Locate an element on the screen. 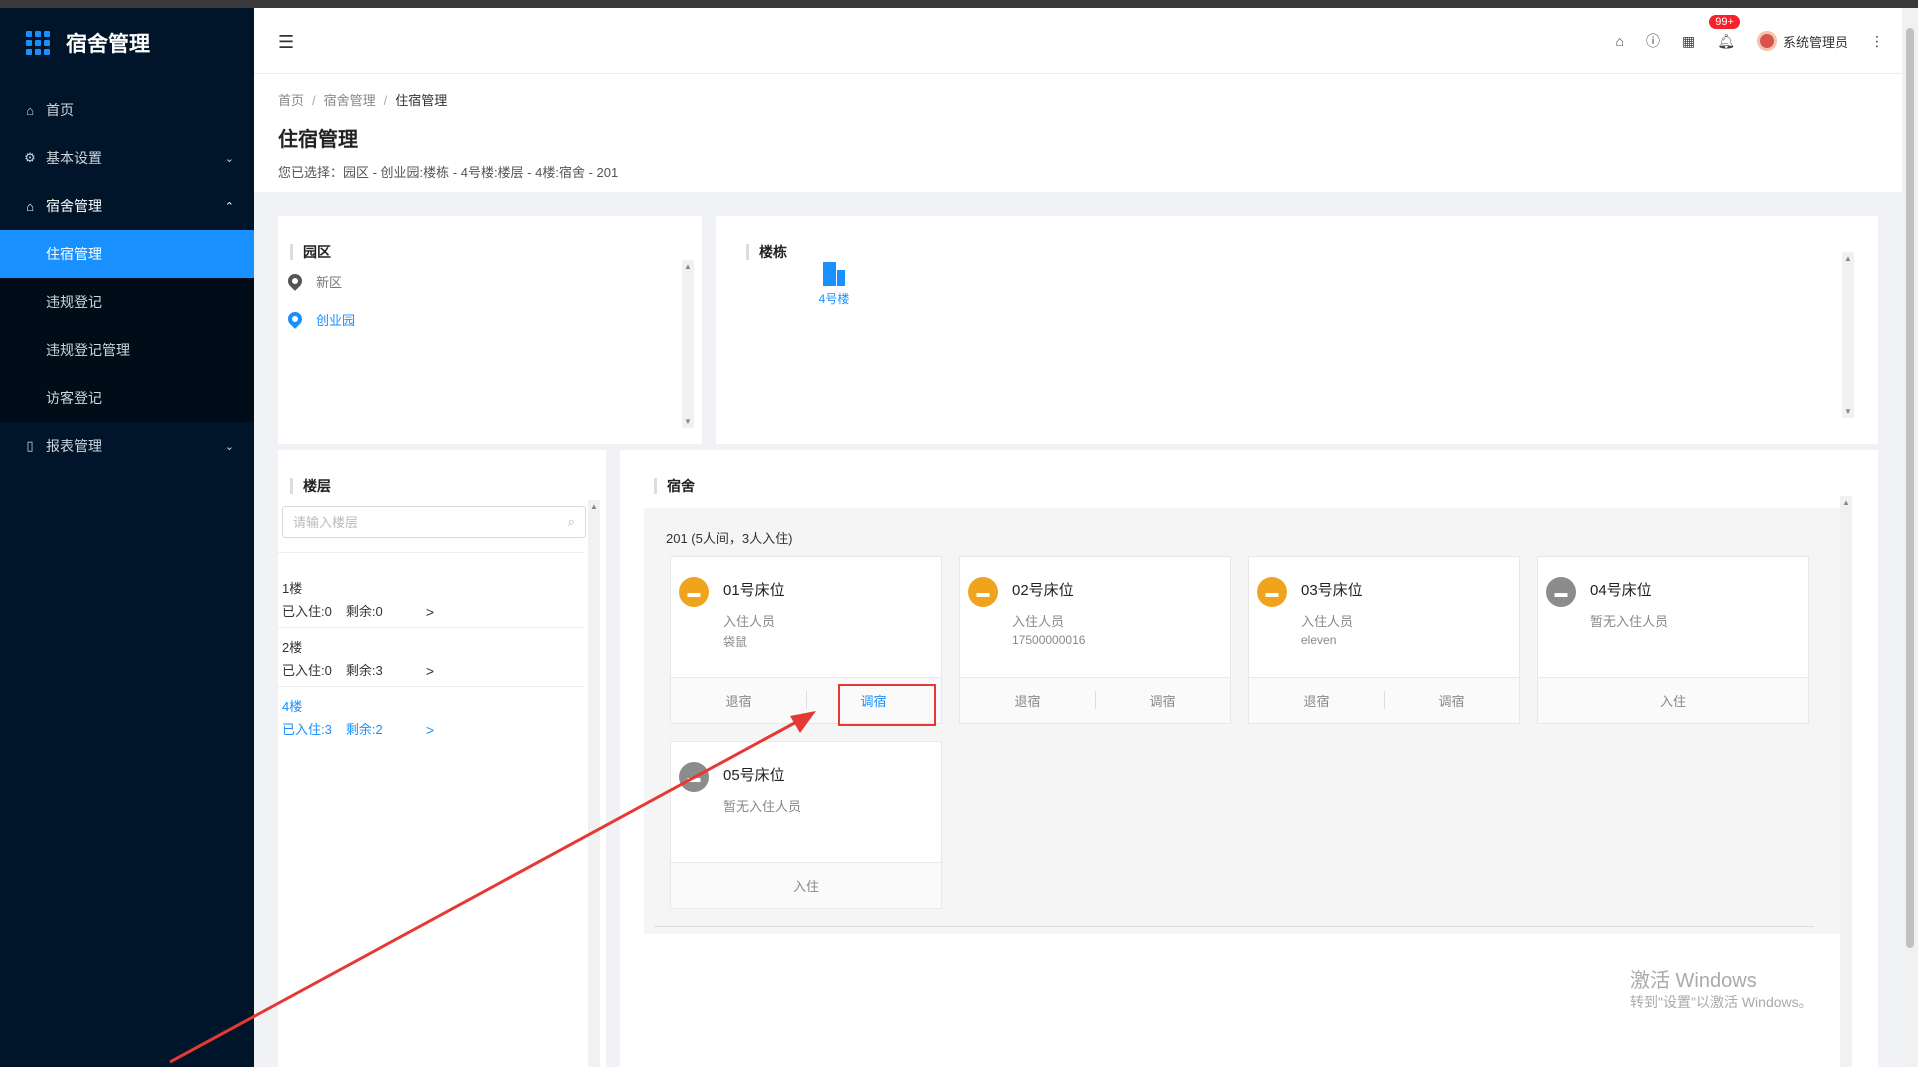 Image resolution: width=1918 pixels, height=1067 pixels. sidebar-item-label: 违规登记管理 is located at coordinates (88, 350).